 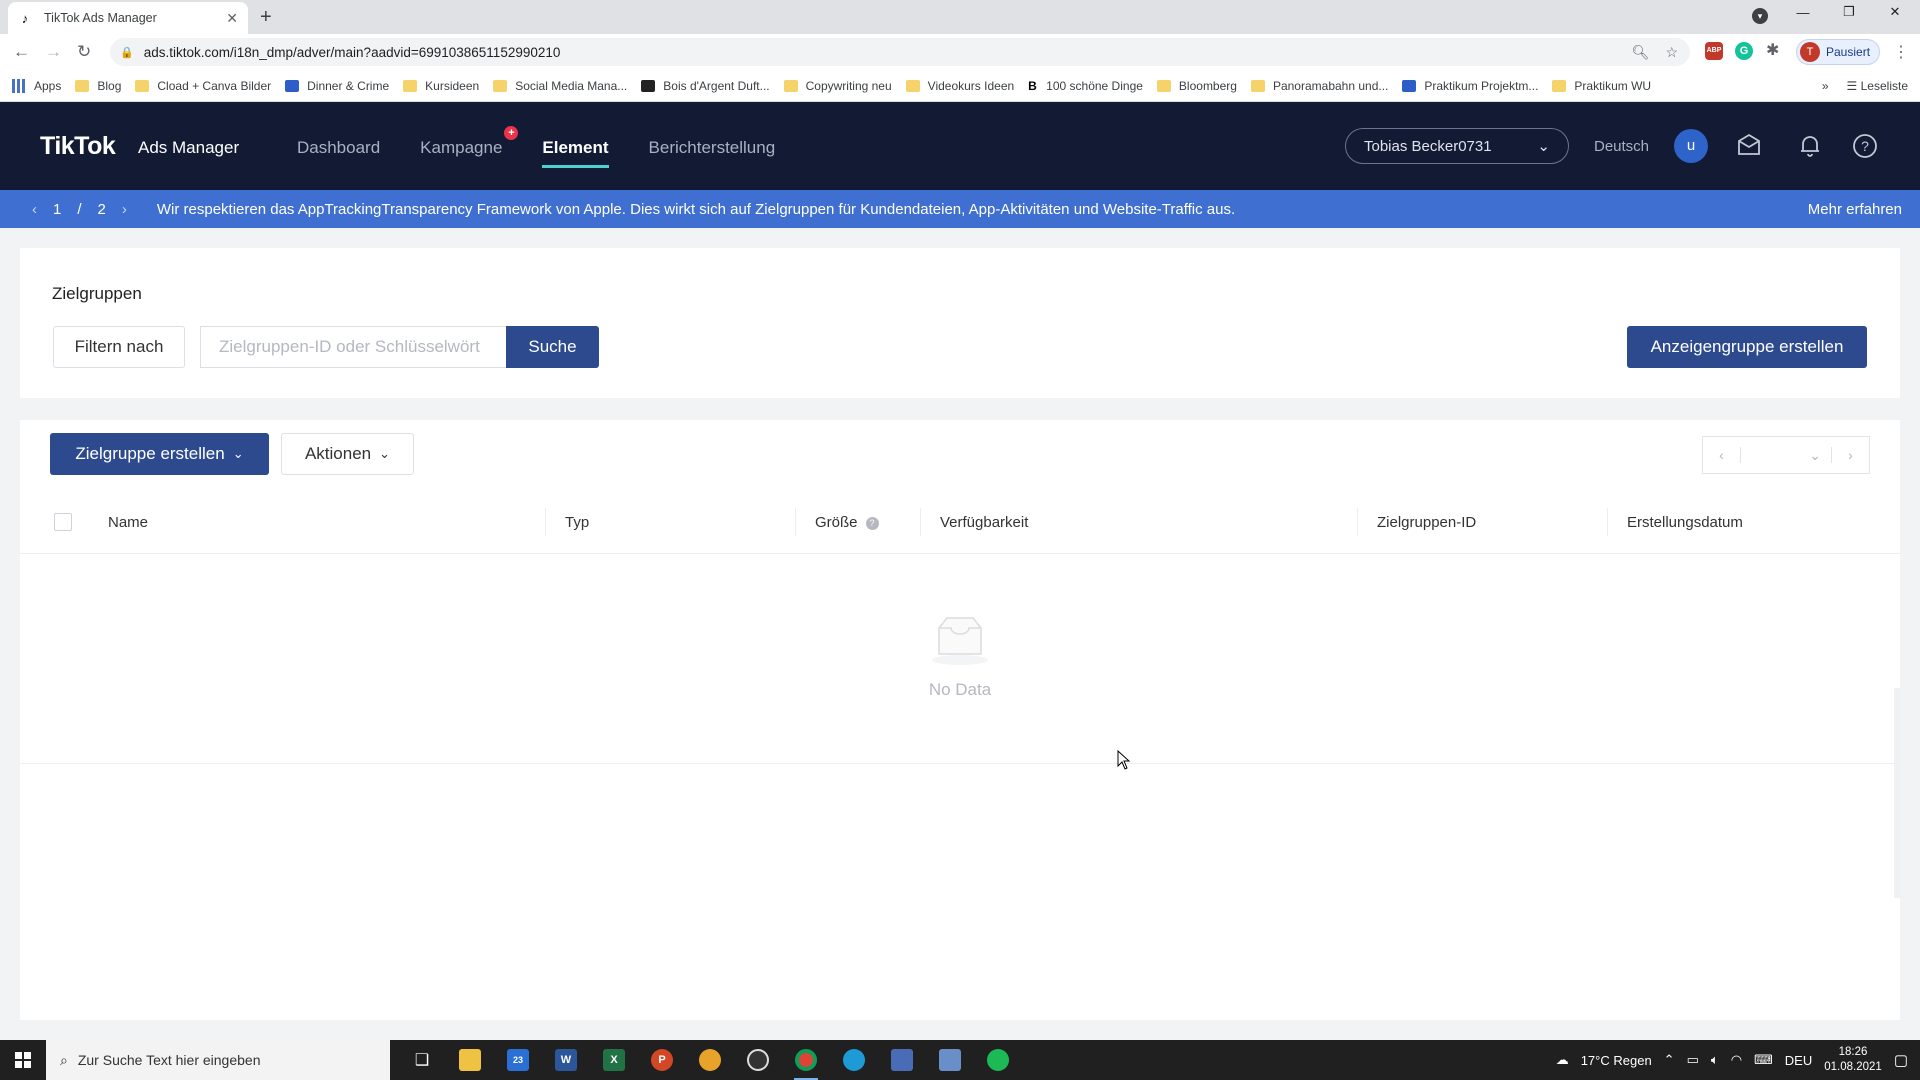 What do you see at coordinates (338, 148) in the screenshot?
I see `nav-dashboard: Dashboard` at bounding box center [338, 148].